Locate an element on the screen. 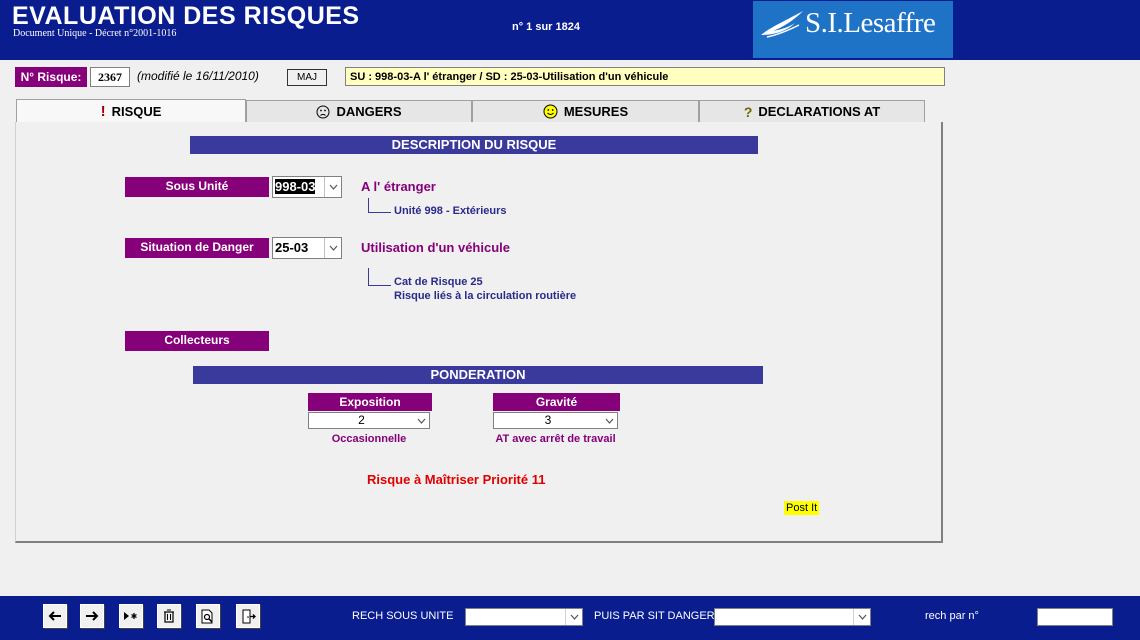  tab-mesures: MESURES is located at coordinates (585, 111).